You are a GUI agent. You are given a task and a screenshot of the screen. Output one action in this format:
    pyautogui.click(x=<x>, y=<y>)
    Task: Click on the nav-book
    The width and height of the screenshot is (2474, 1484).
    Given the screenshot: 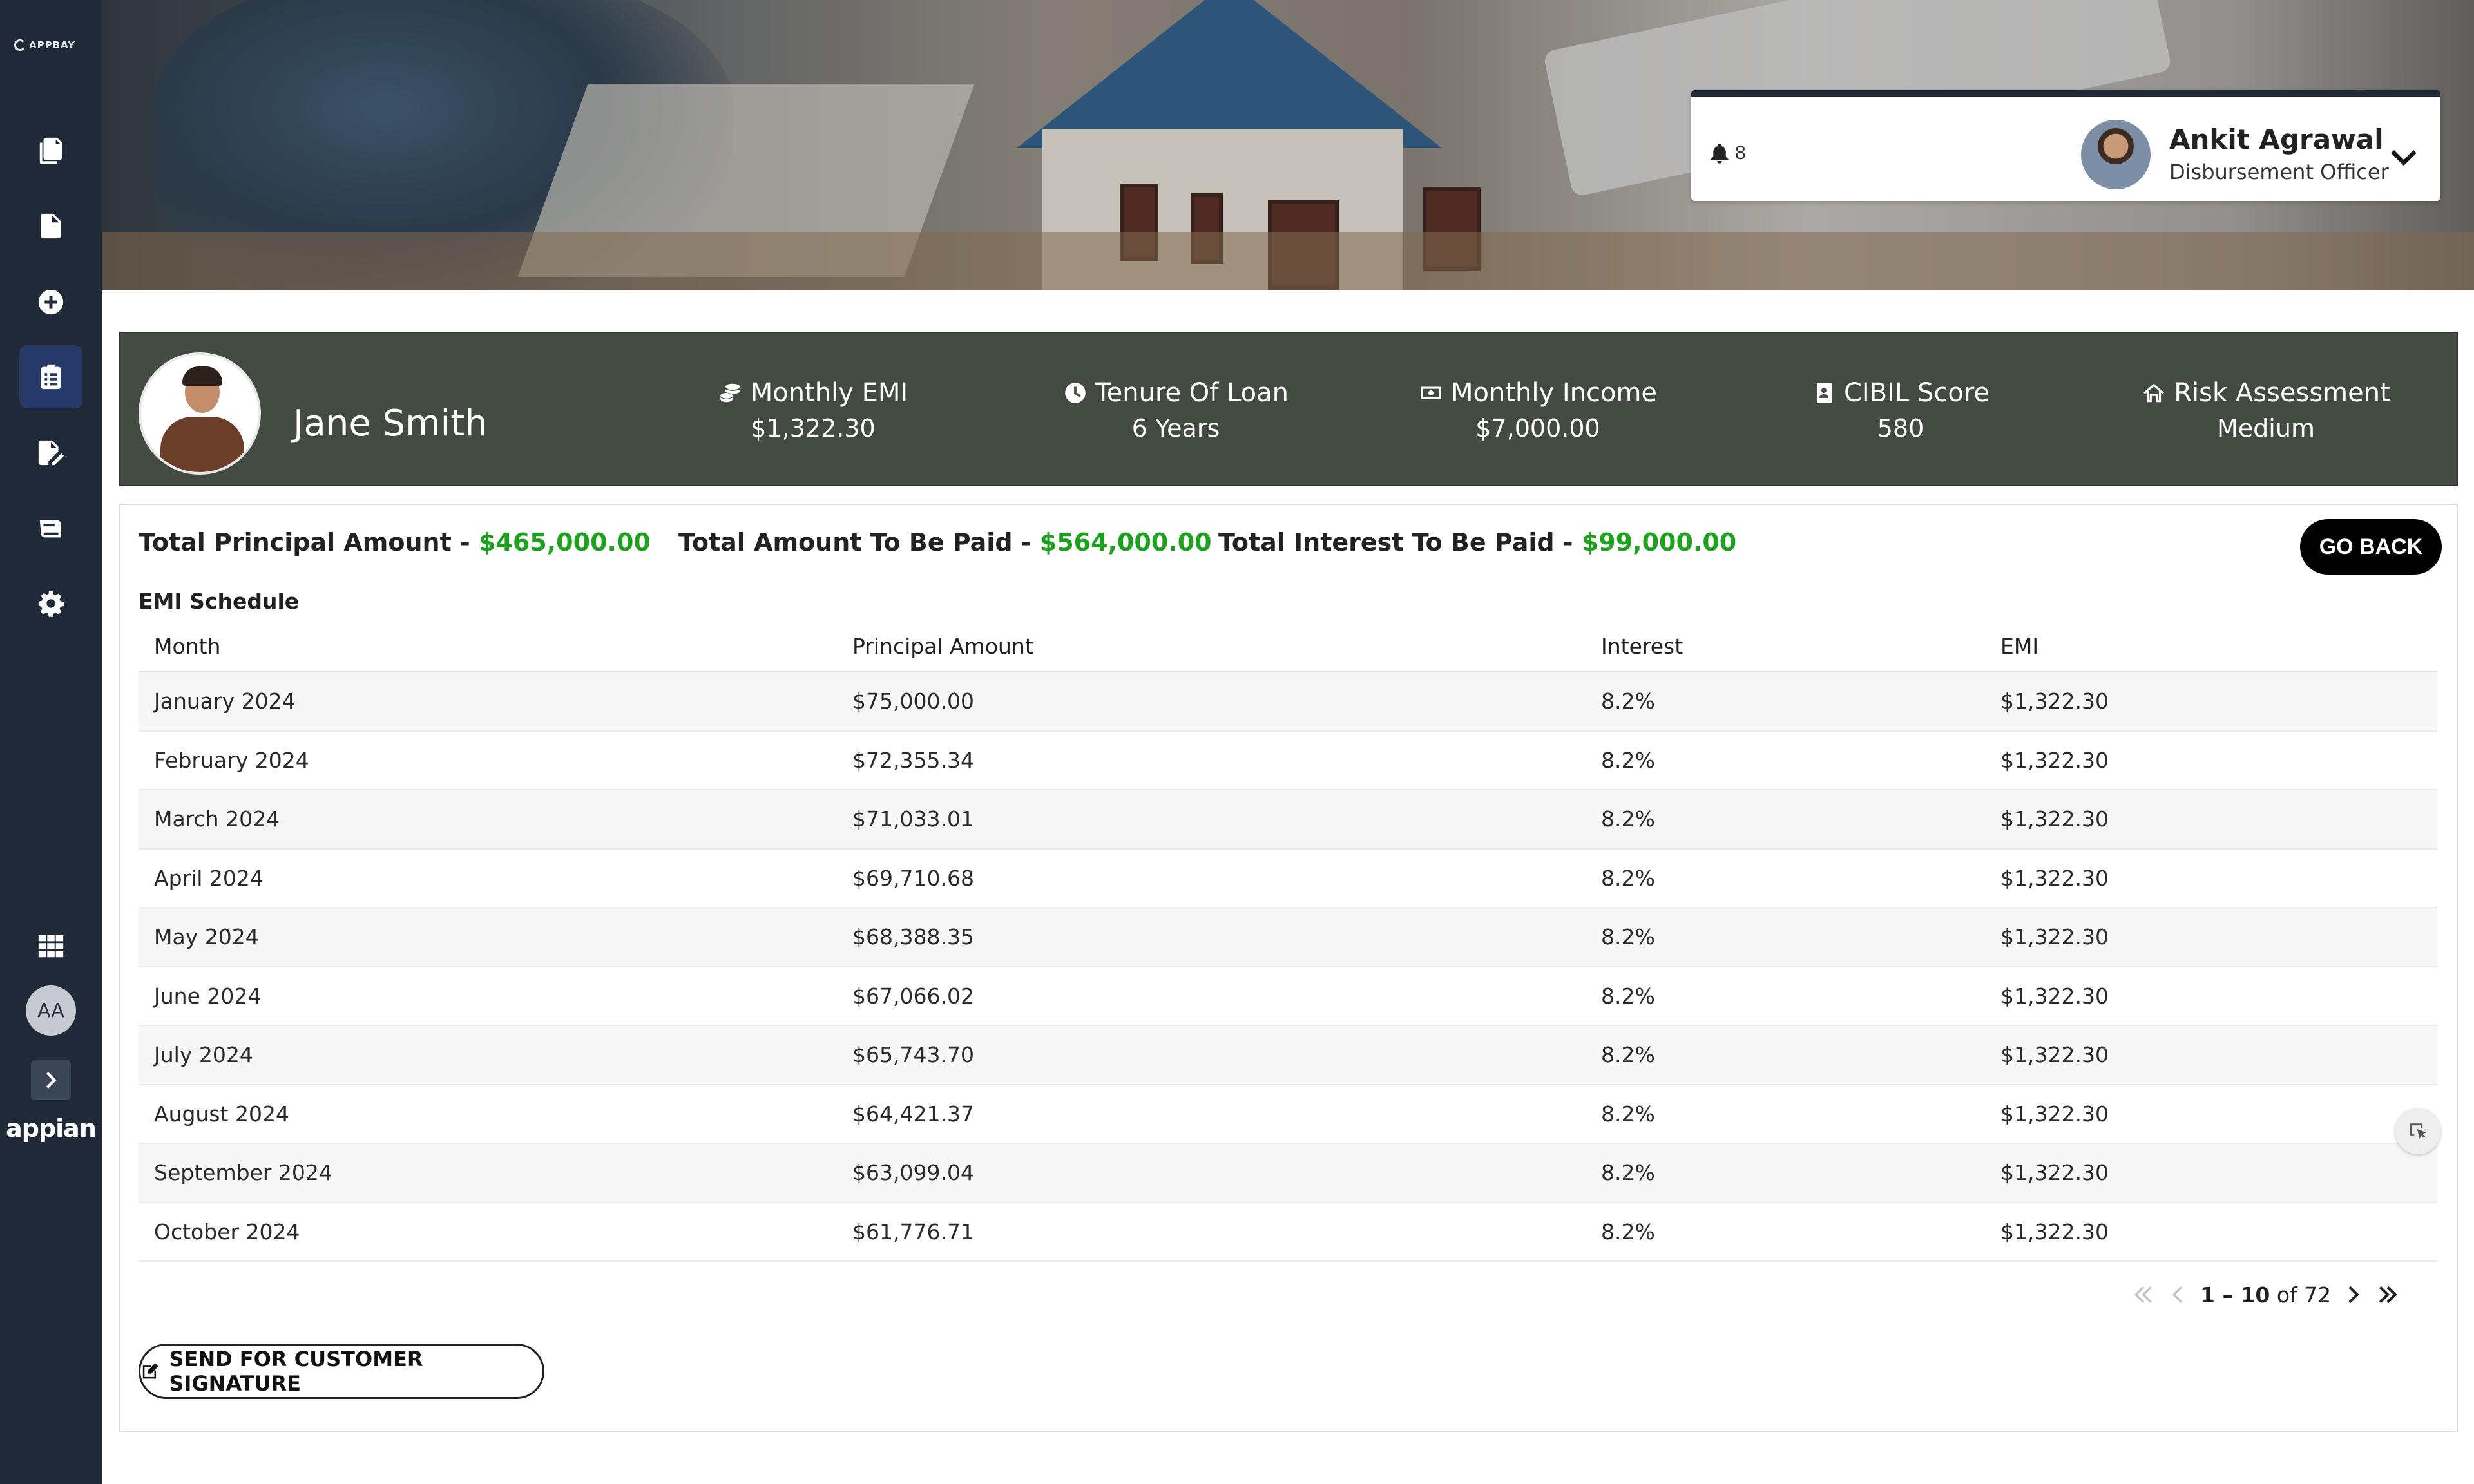 What is the action you would take?
    pyautogui.click(x=50, y=528)
    